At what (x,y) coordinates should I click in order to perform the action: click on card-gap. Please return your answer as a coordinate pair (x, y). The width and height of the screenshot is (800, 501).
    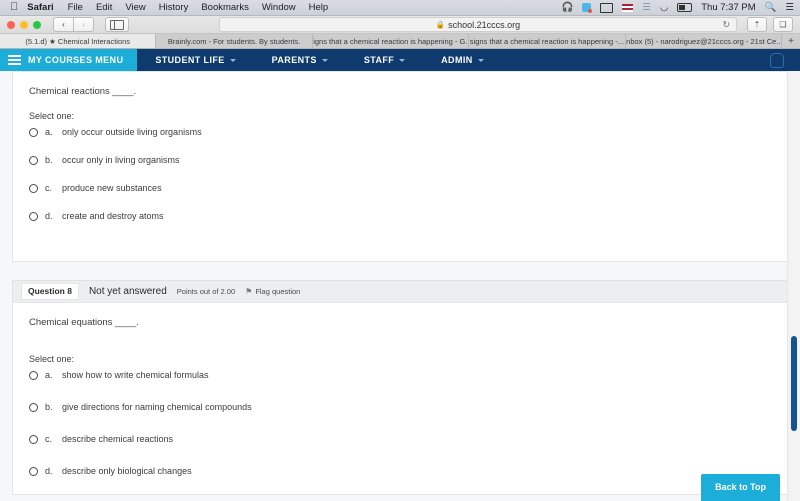
    Looking at the image, I should click on (400, 271).